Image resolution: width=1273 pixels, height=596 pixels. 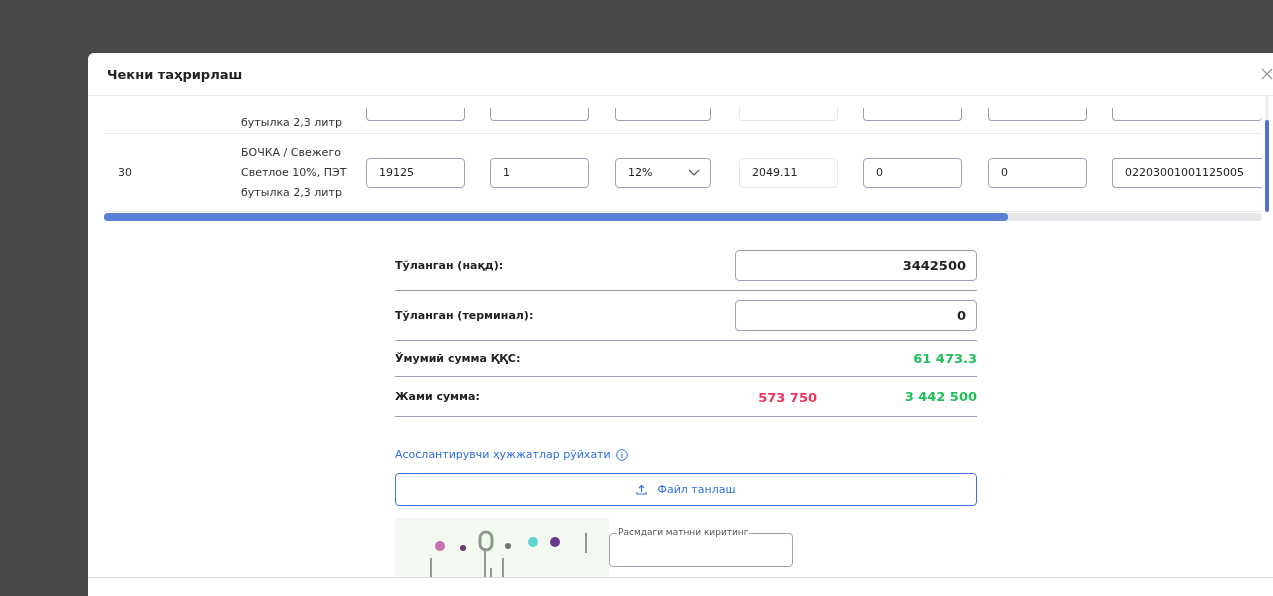 I want to click on amount-text: 3 442 500, so click(x=940, y=396).